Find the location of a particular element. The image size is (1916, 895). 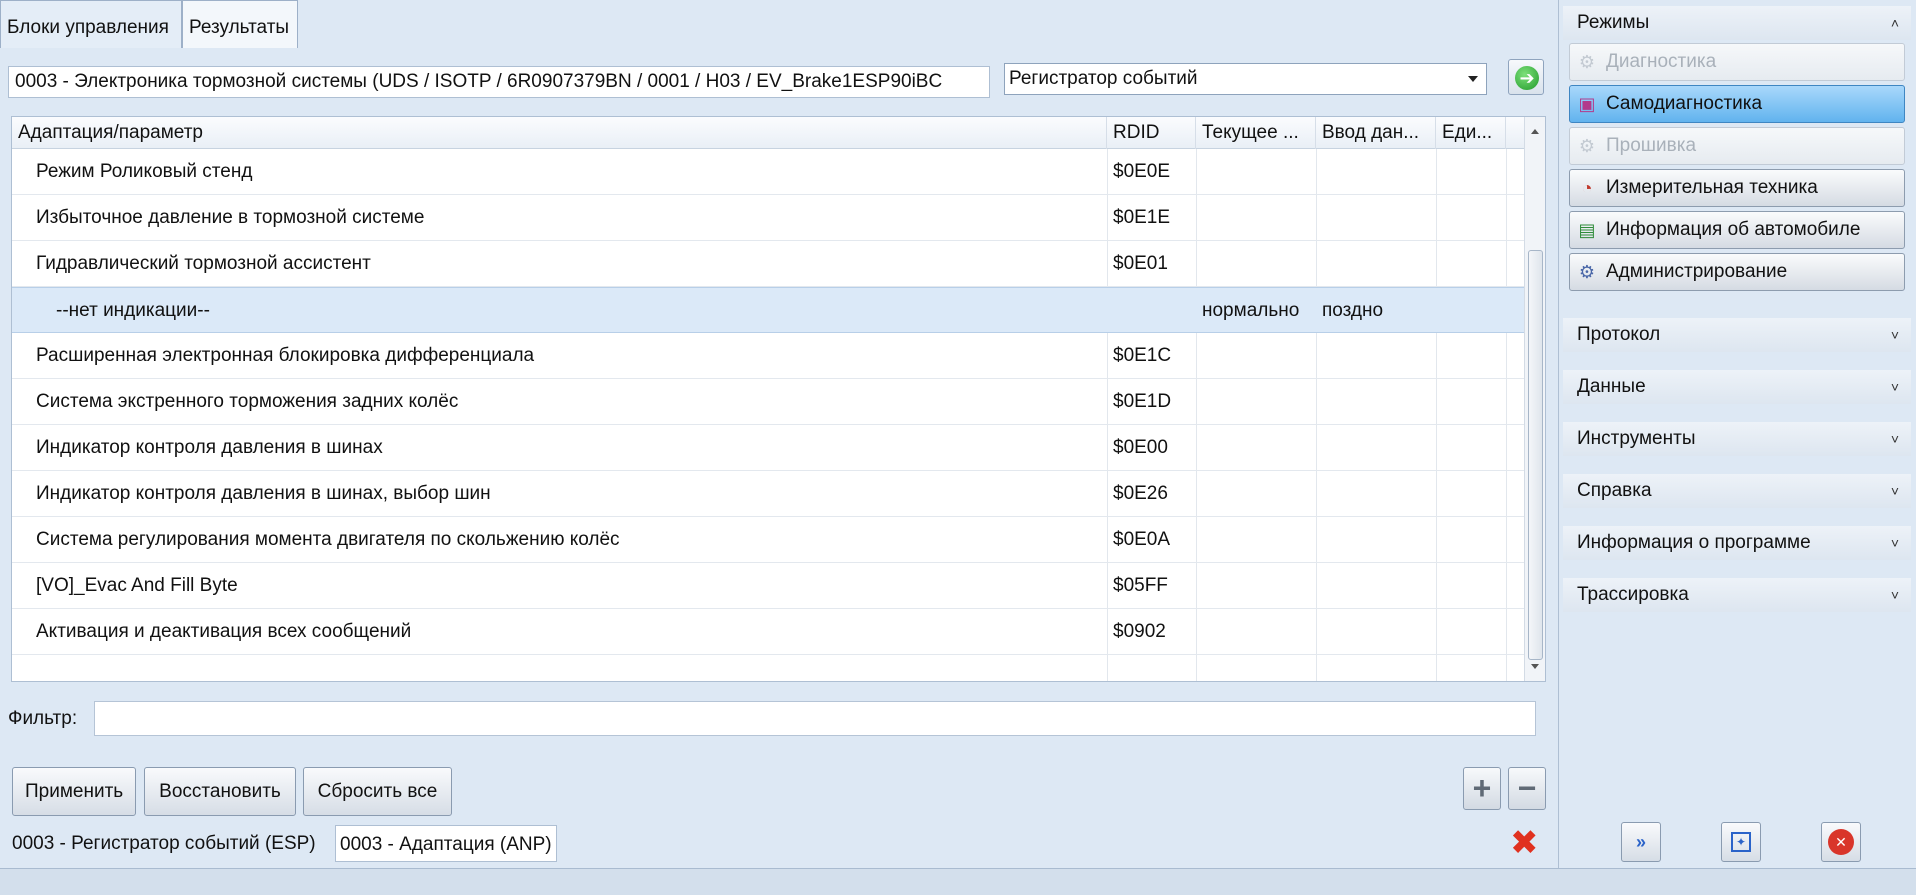

rdid-cell: $0E1E is located at coordinates (1142, 217).